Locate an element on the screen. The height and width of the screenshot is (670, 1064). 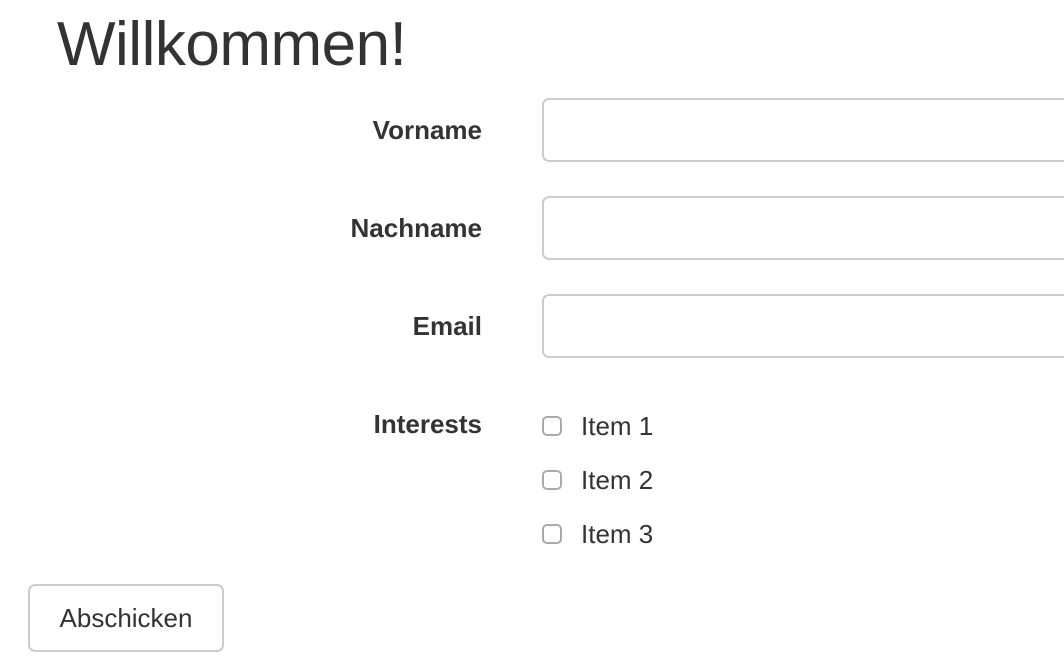
interest-checkbox-item-2: Item 2 is located at coordinates (597, 480).